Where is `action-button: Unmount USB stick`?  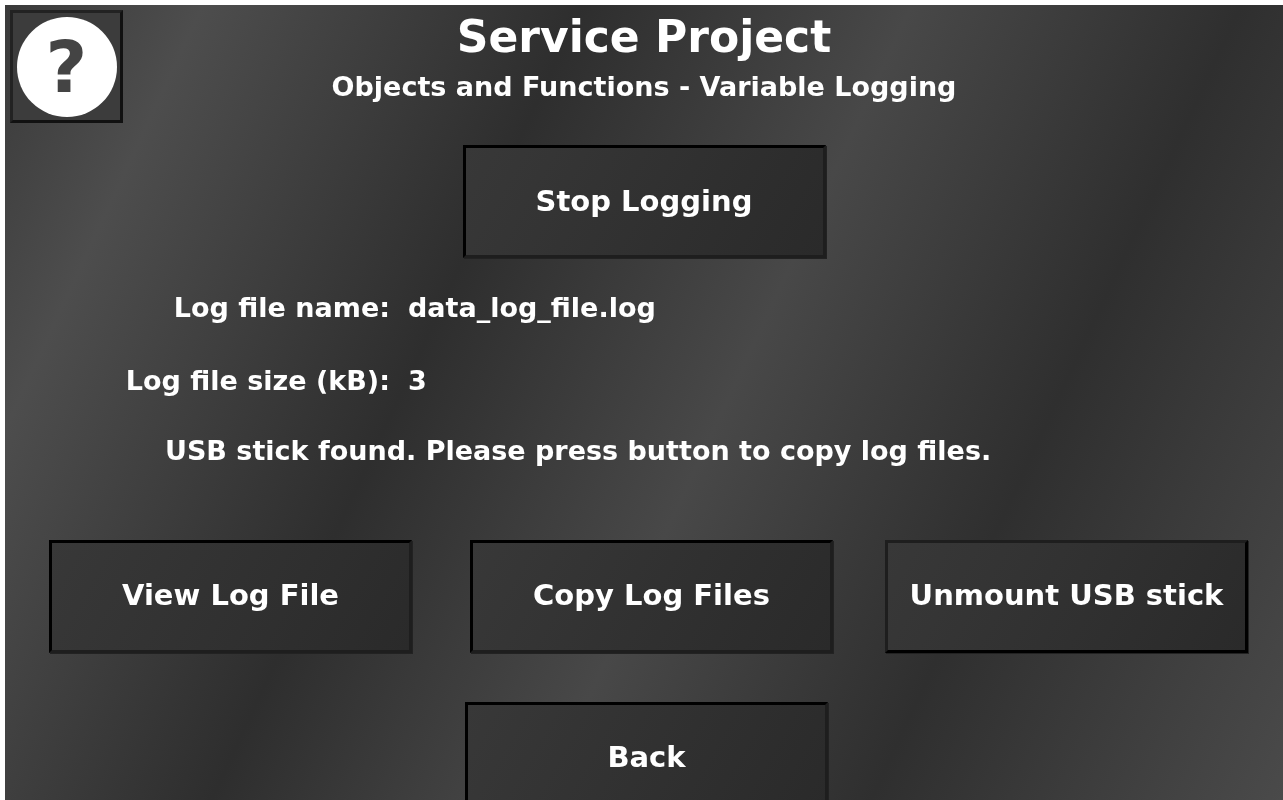
action-button: Unmount USB stick is located at coordinates (1066, 596).